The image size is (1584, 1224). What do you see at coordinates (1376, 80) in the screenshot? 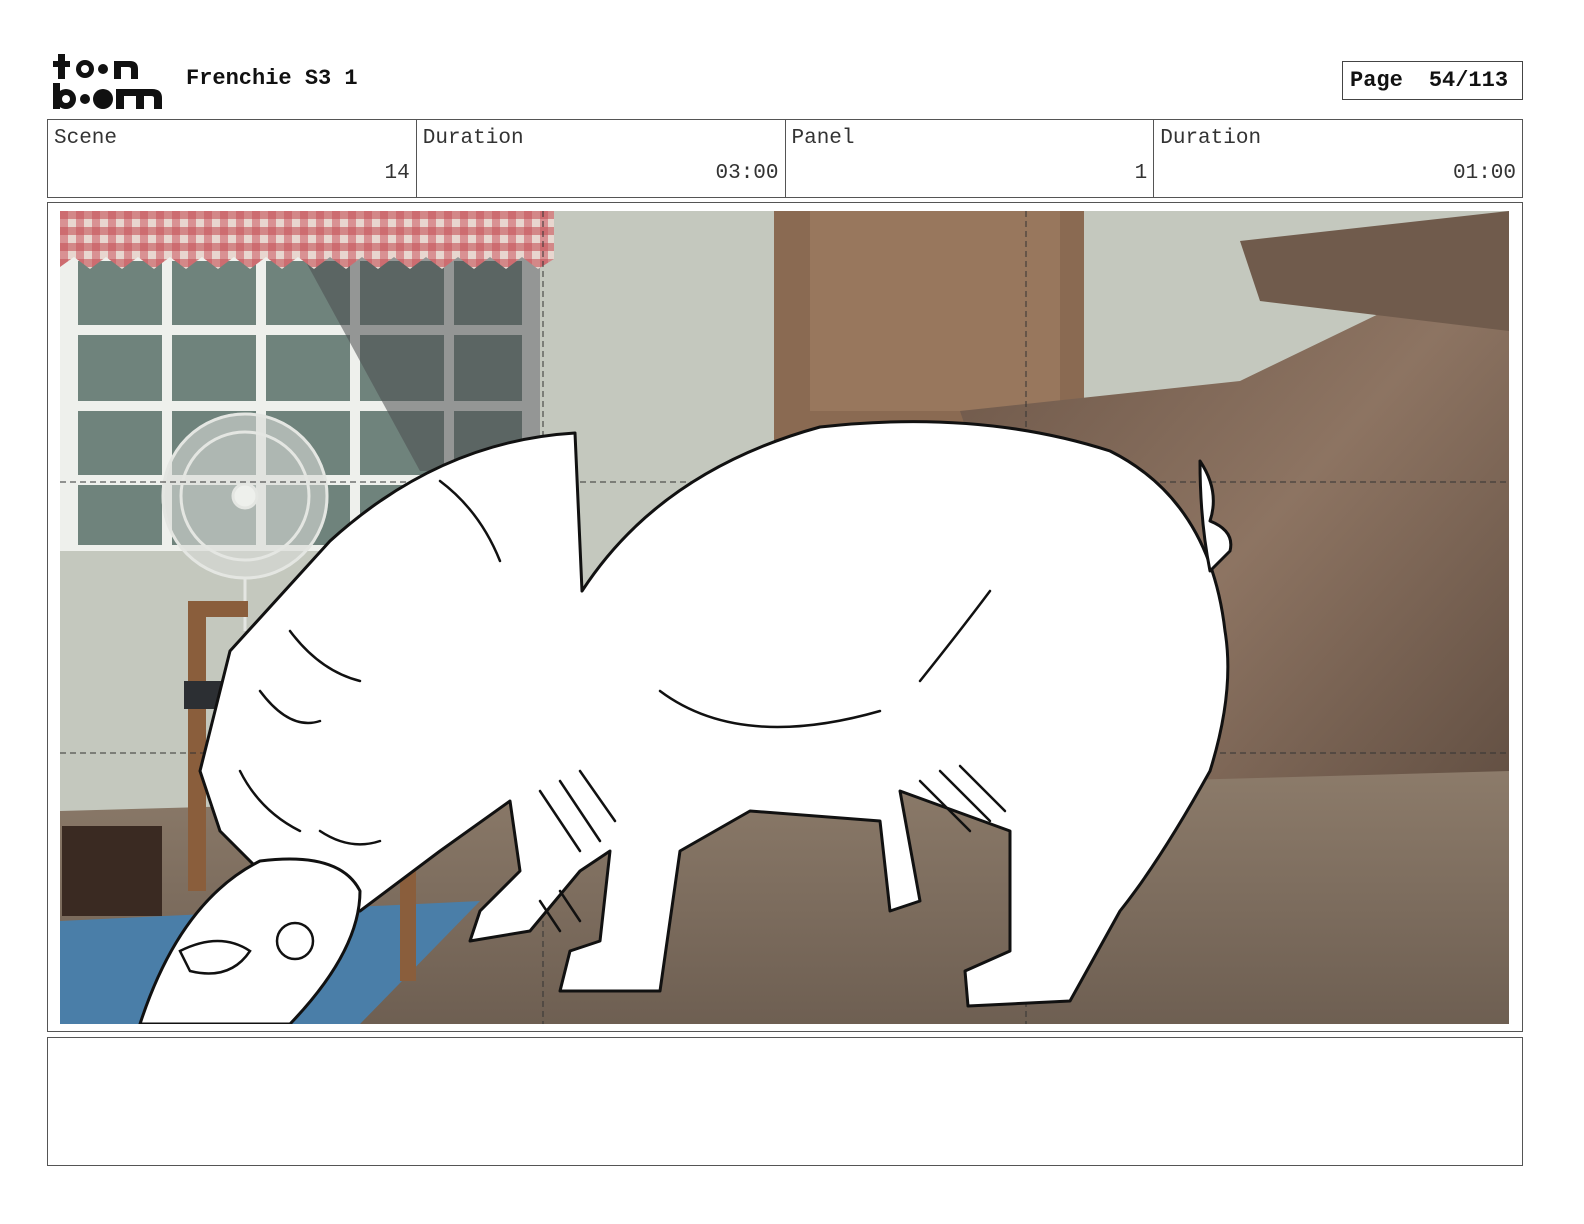
I see `page-label: Page` at bounding box center [1376, 80].